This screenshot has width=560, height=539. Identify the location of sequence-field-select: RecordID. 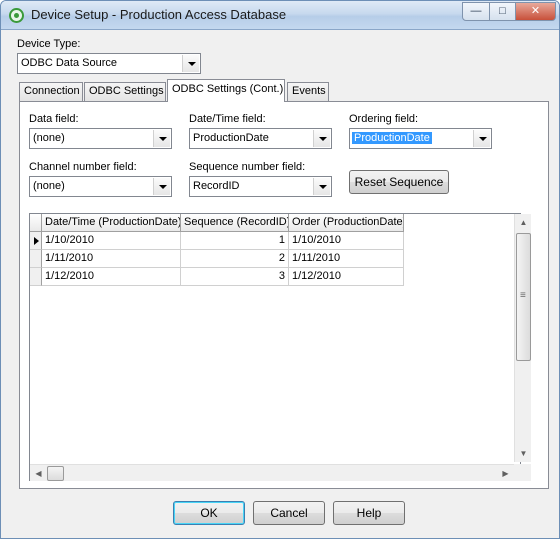
(260, 186).